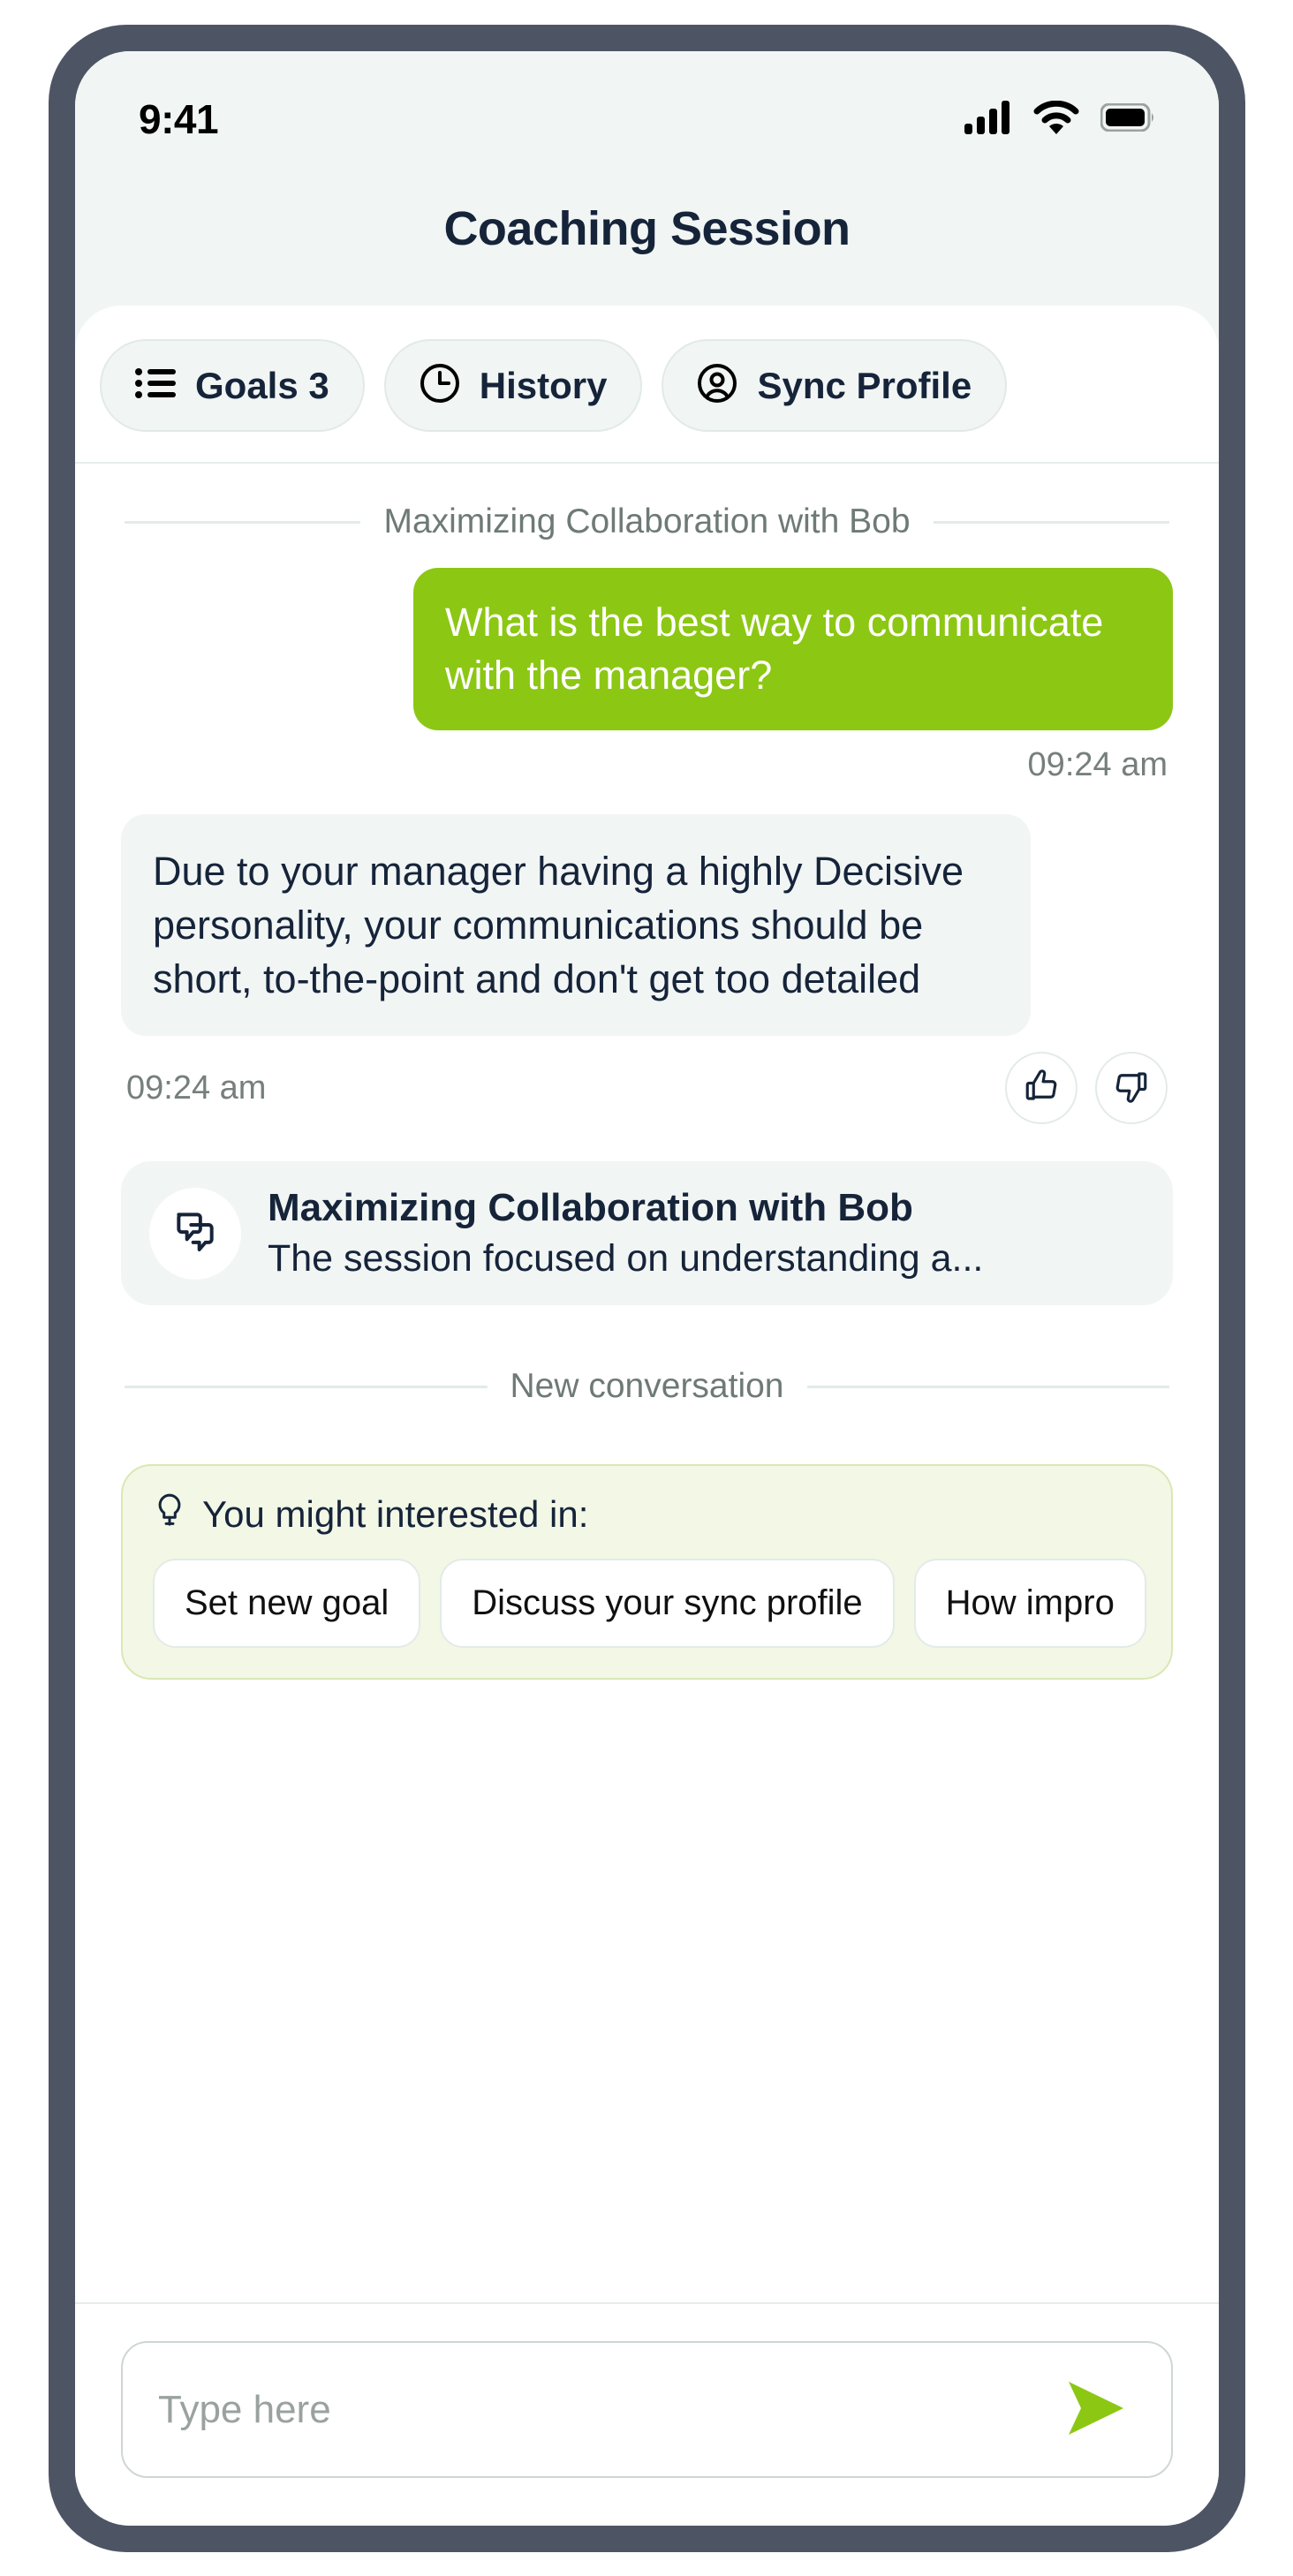 The height and width of the screenshot is (2576, 1293). I want to click on user-message-timestamp-row: 09:24 am, so click(647, 760).